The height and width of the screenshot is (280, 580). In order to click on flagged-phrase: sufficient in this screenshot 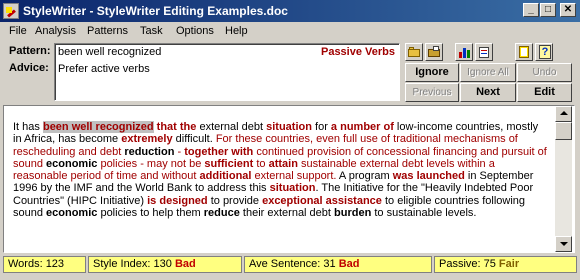, I will do `click(228, 164)`.